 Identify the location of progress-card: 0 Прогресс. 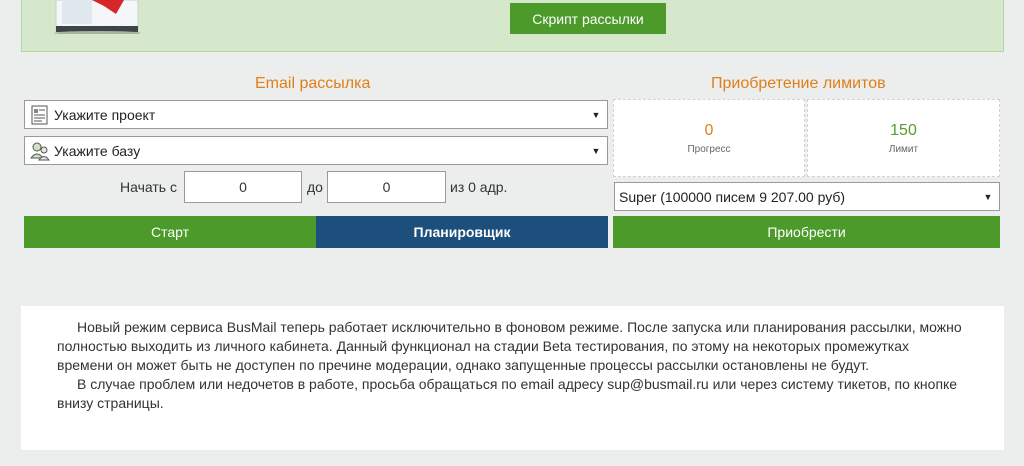
(709, 138).